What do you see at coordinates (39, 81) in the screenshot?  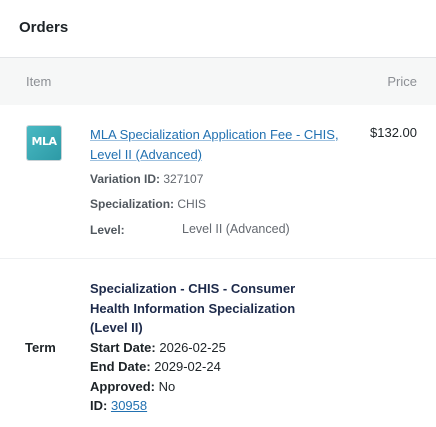 I see `column-header-item: Item` at bounding box center [39, 81].